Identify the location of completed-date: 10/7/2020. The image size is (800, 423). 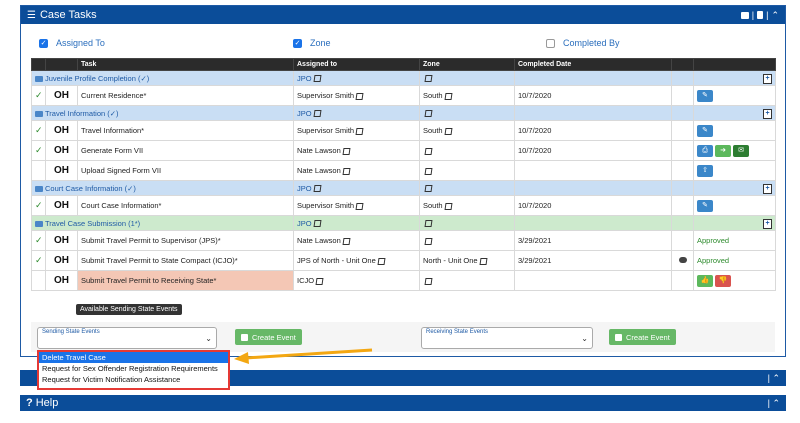
(593, 130).